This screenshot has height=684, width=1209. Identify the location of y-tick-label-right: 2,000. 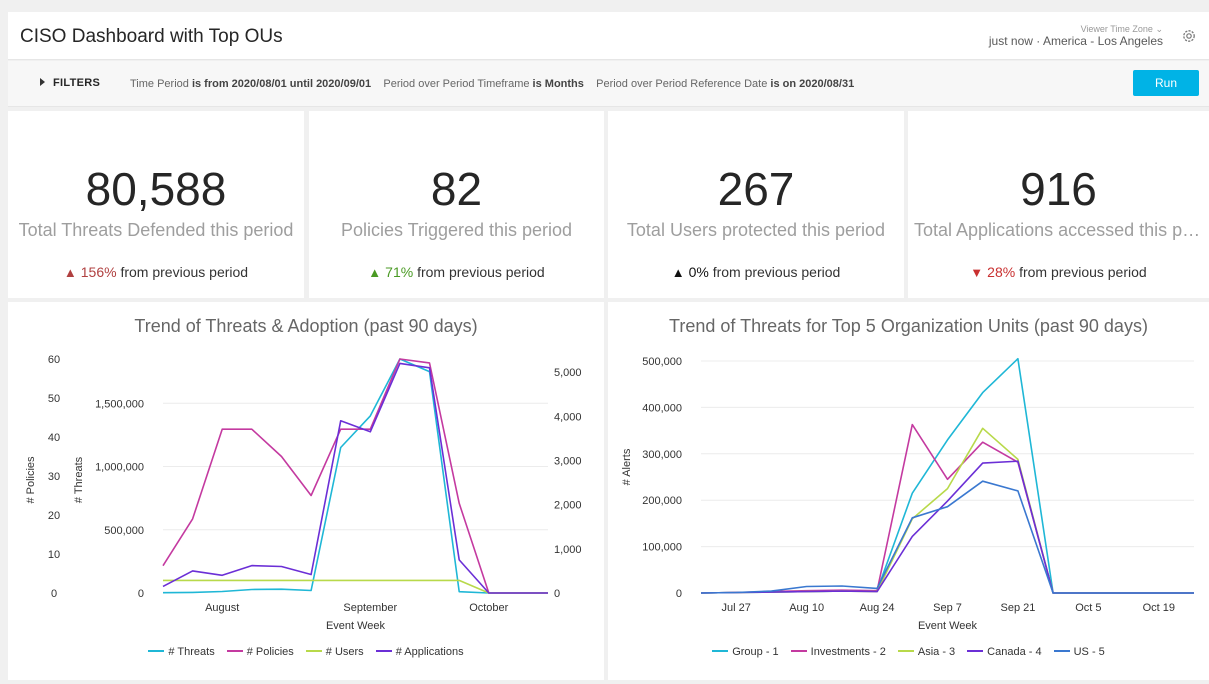
(568, 506).